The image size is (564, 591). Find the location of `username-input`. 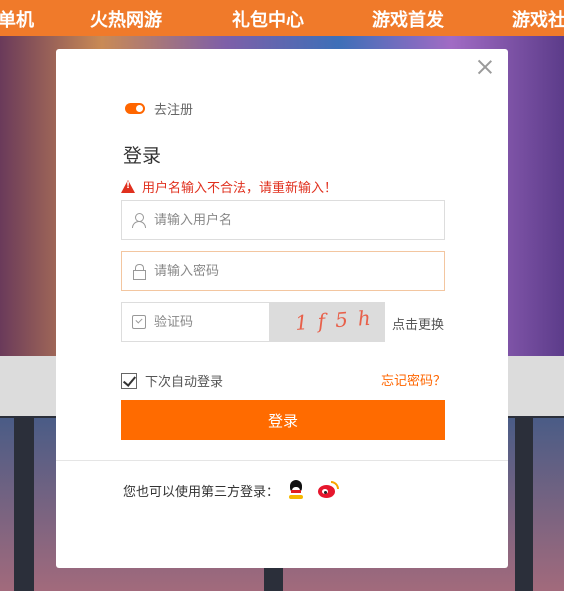

username-input is located at coordinates (284, 220).